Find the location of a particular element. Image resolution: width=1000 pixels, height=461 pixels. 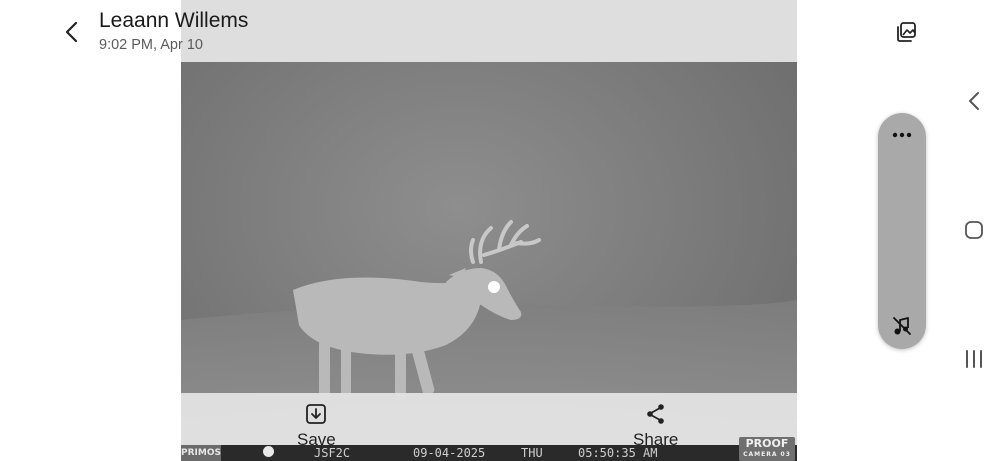

stamp-time: 05:50:35 AM is located at coordinates (618, 453).